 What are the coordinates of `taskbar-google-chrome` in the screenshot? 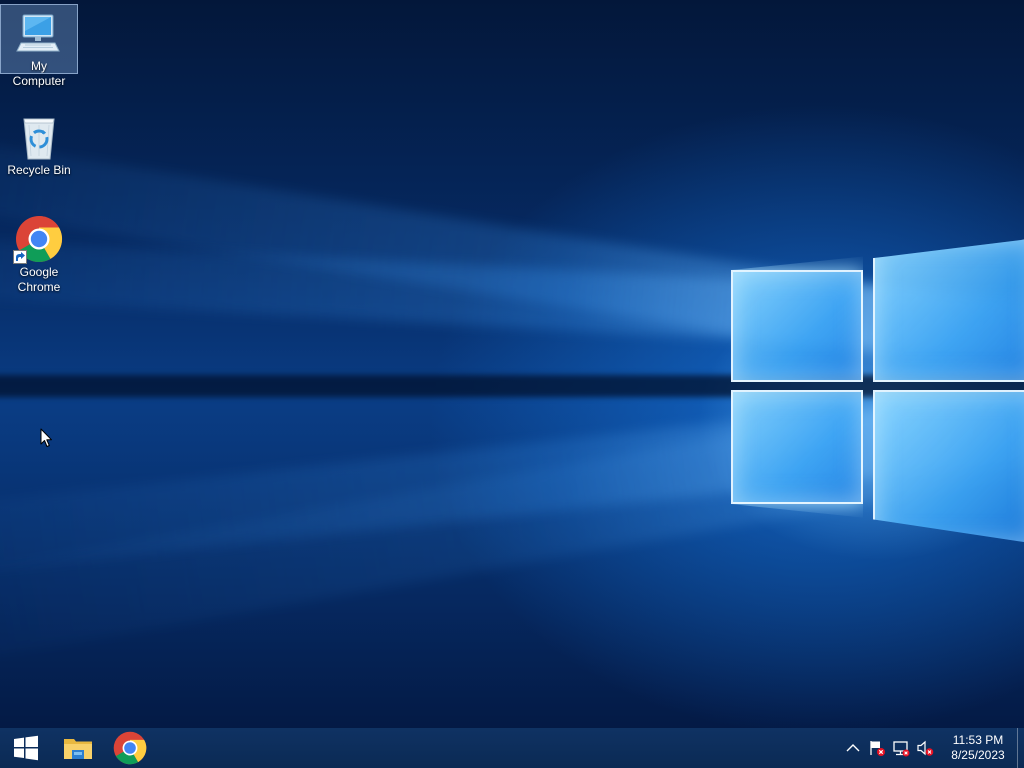 It's located at (130, 748).